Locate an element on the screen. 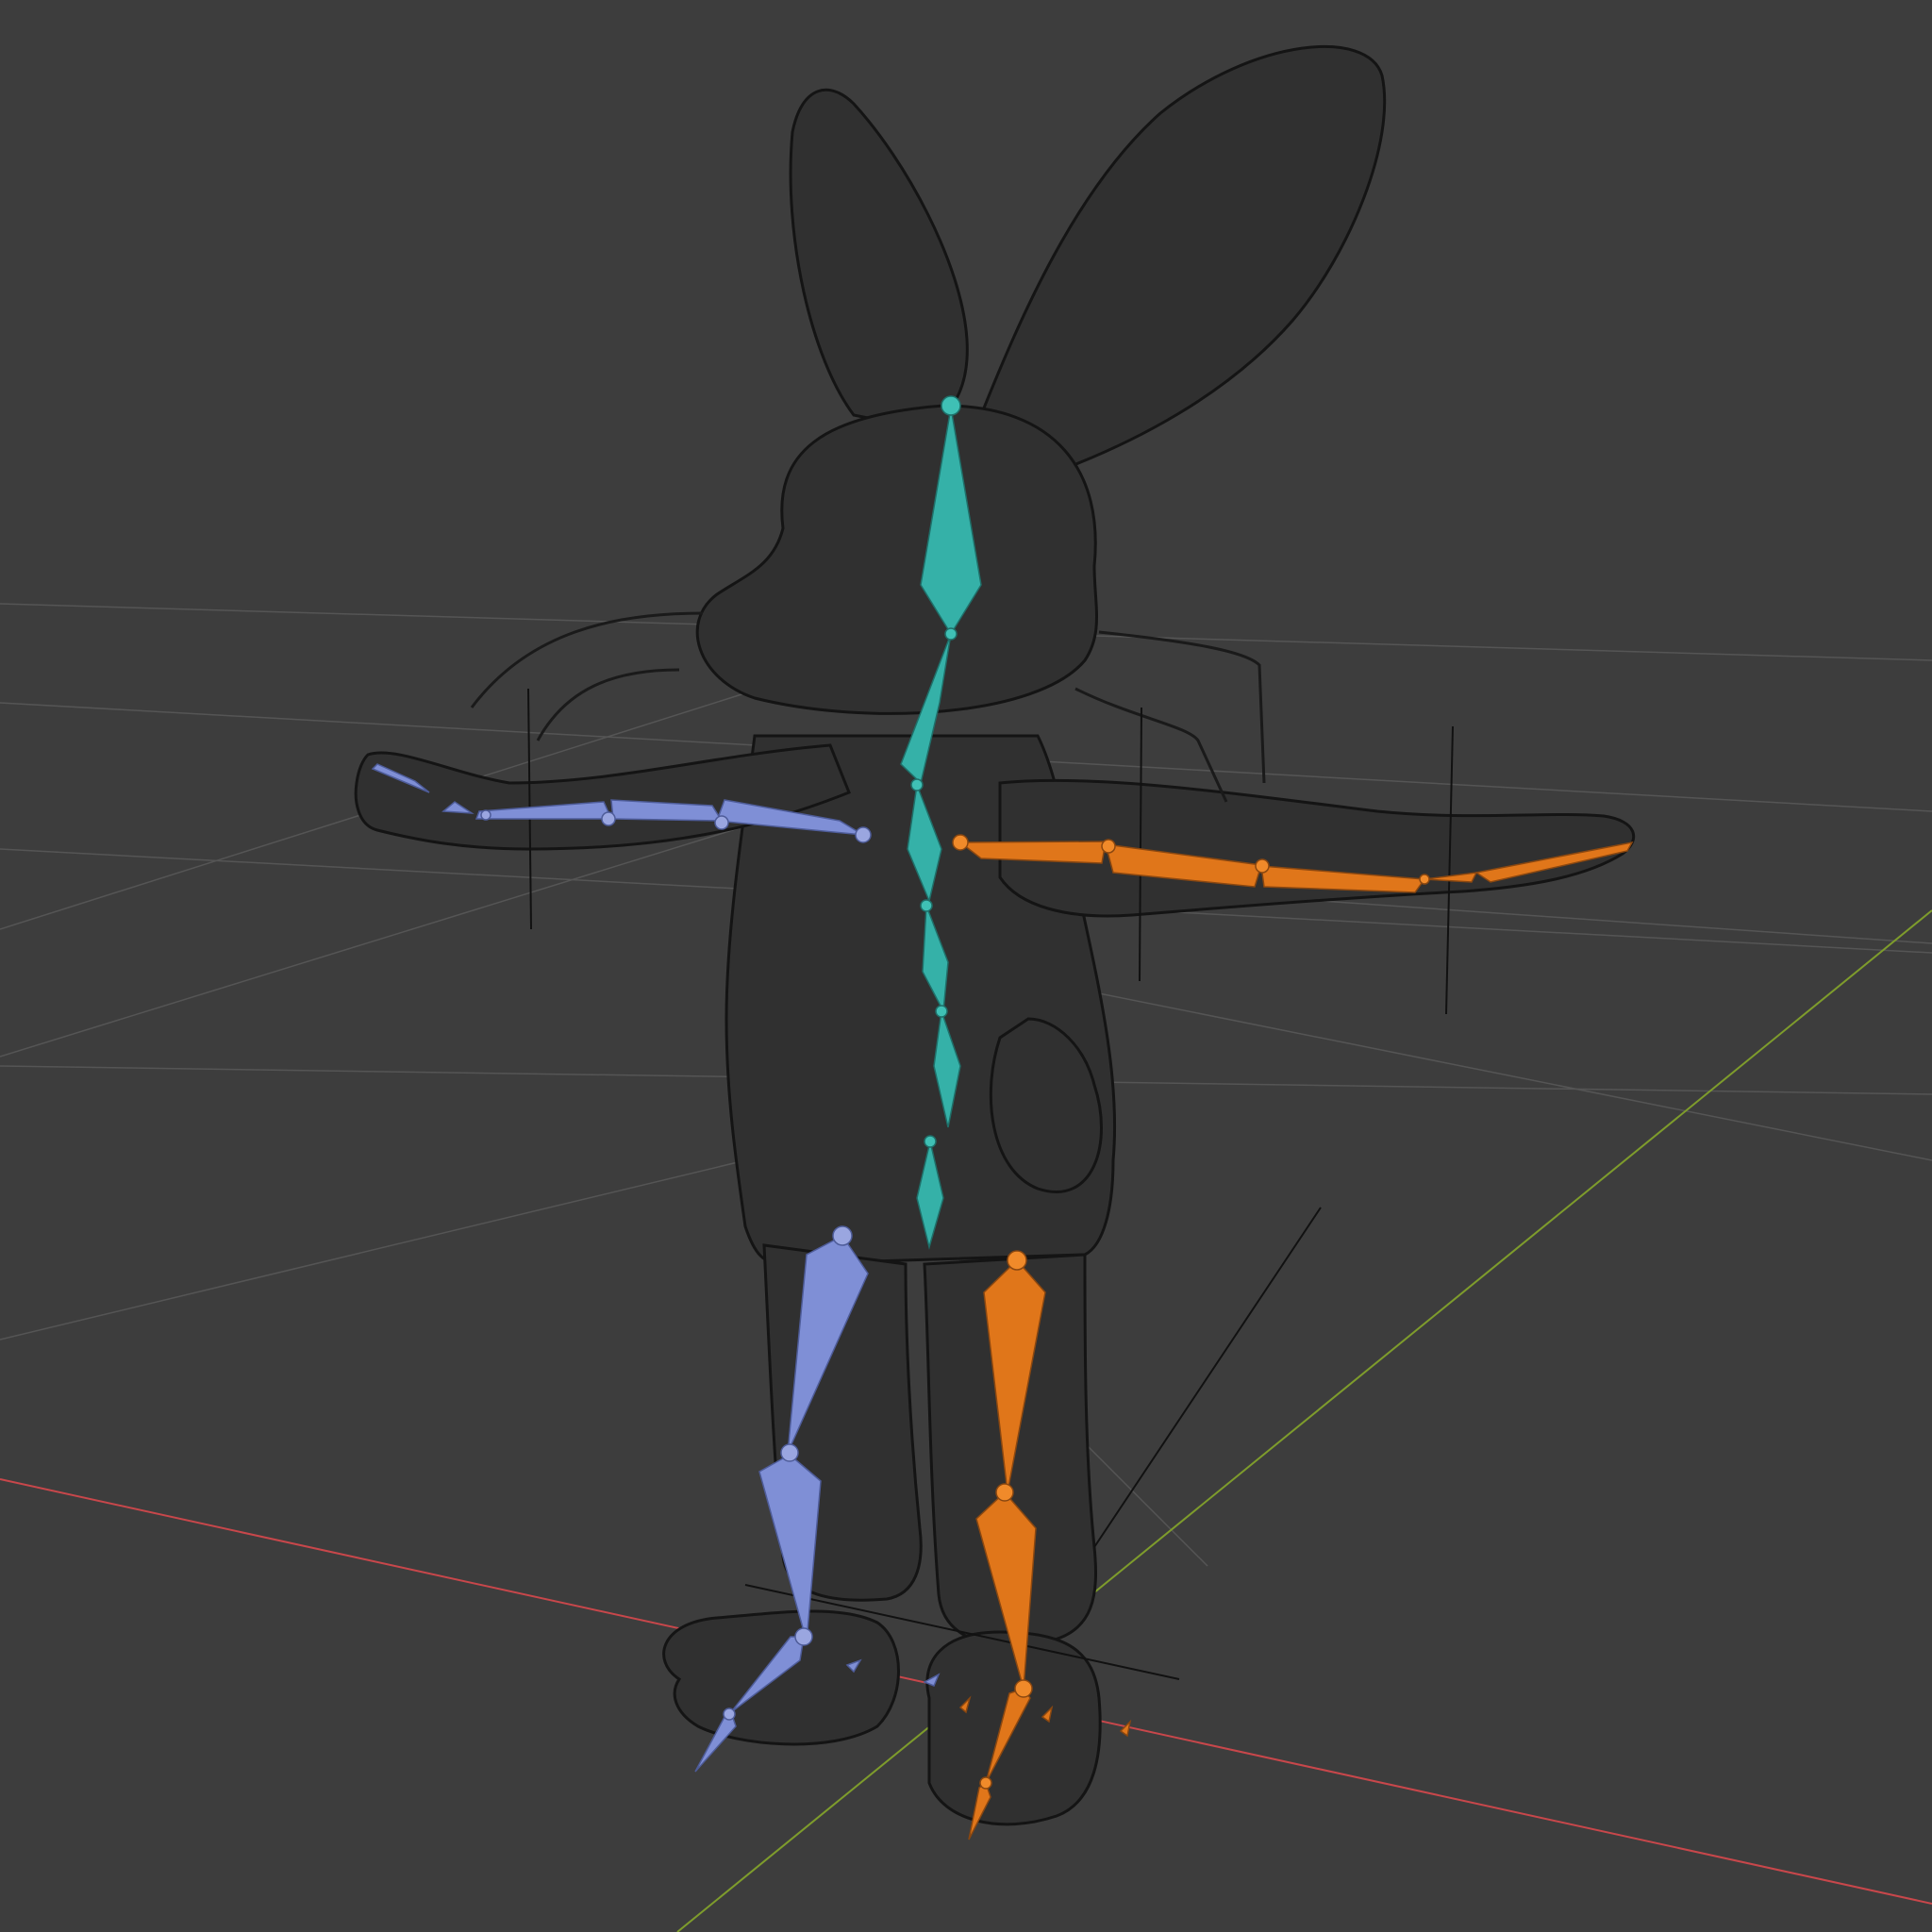 The image size is (1932, 1932). joint-ball-r is located at coordinates (986, 1783).